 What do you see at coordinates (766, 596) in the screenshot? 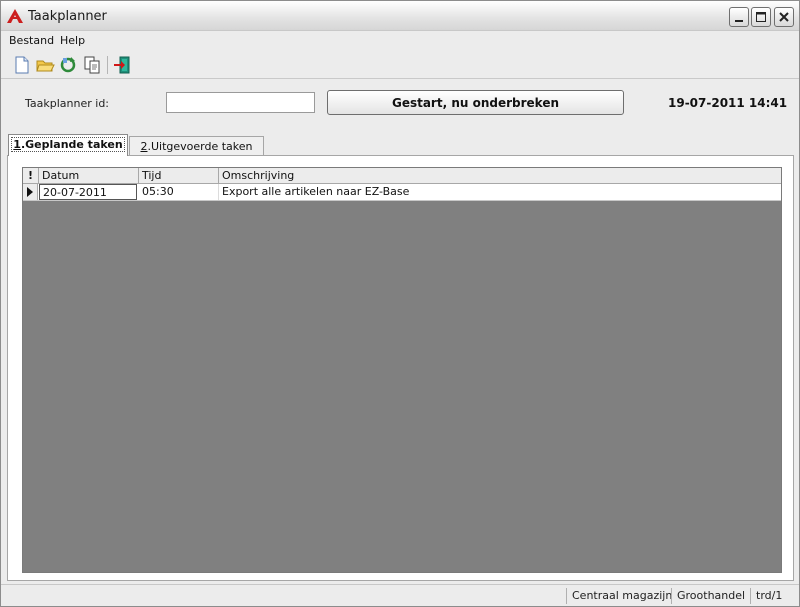
I see `status-session: trd/1` at bounding box center [766, 596].